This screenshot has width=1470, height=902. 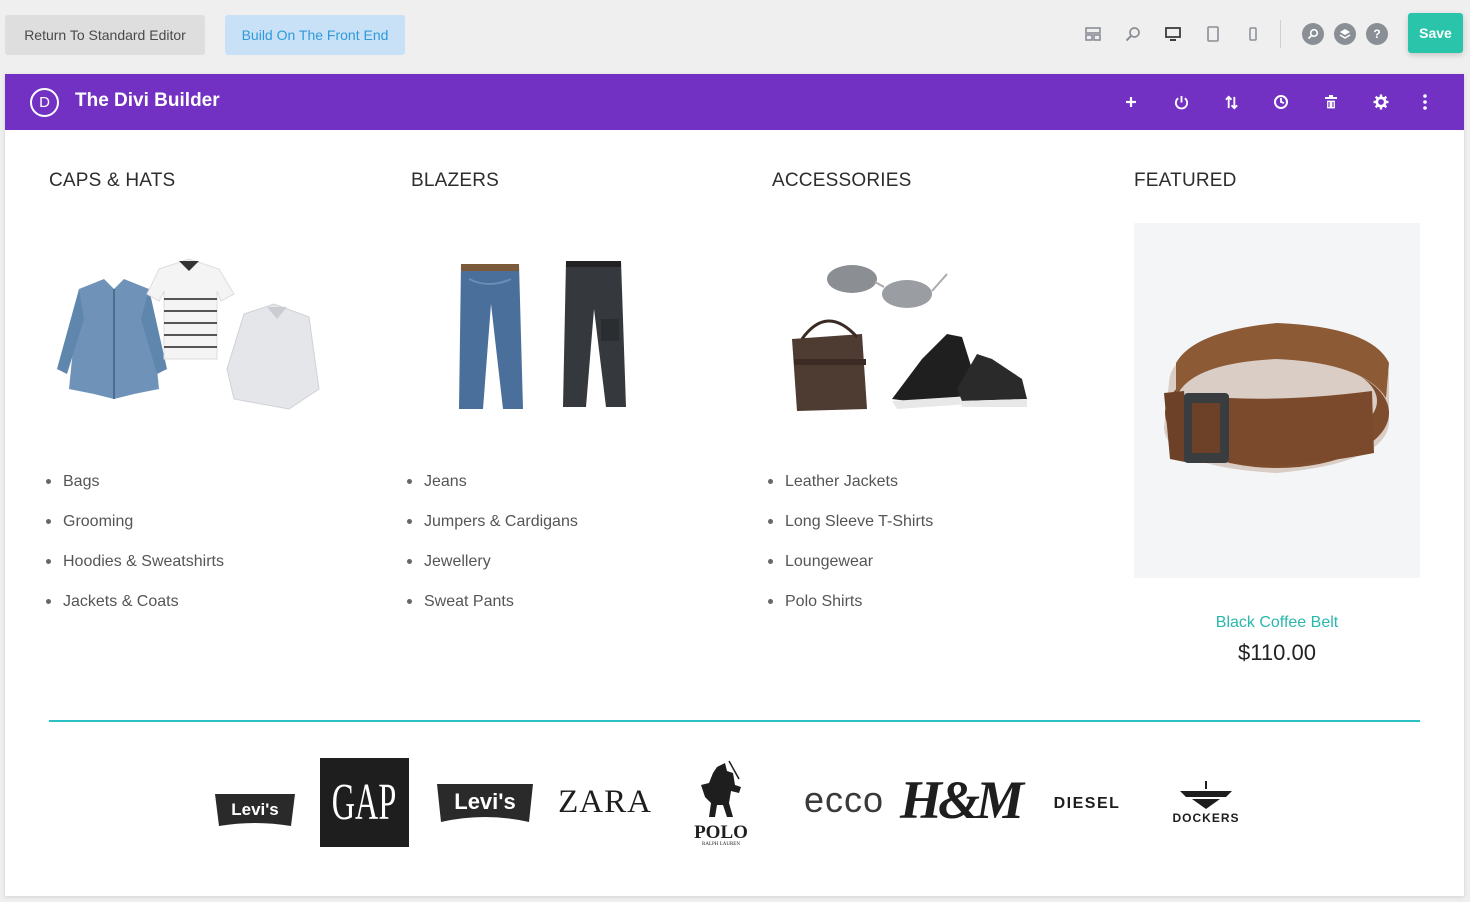 What do you see at coordinates (1213, 34) in the screenshot?
I see `tablet-icon` at bounding box center [1213, 34].